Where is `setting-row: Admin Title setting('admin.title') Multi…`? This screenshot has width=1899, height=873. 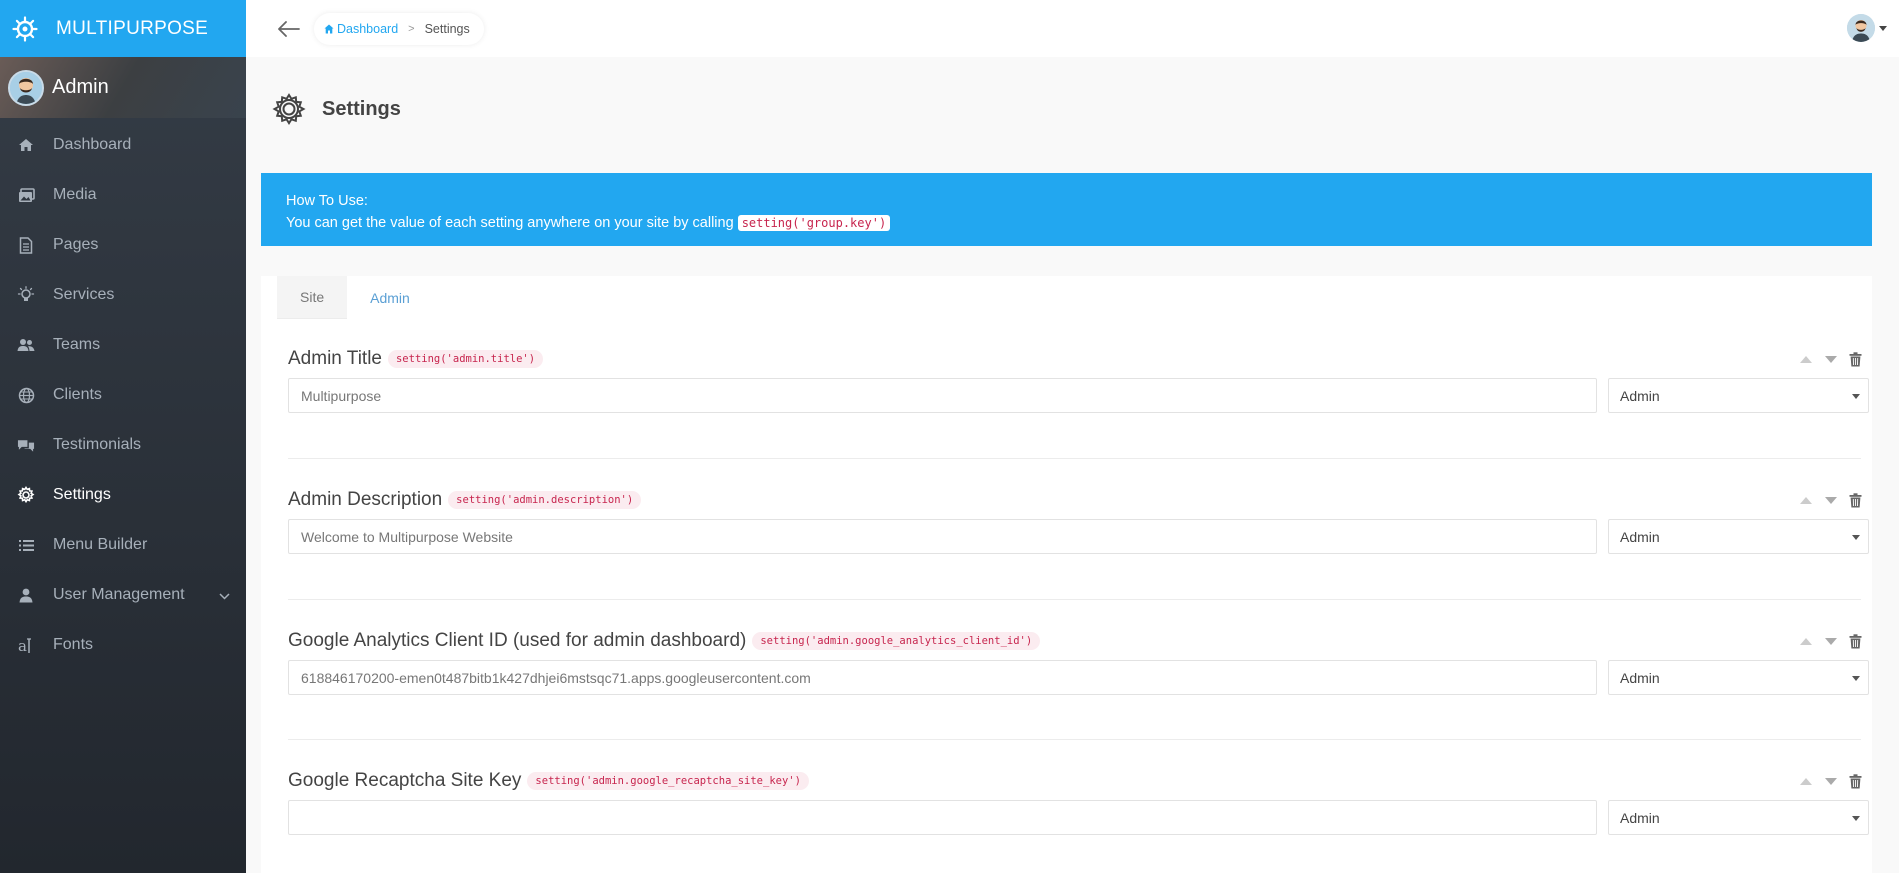
setting-row: Admin Title setting('admin.title') Multi… is located at coordinates (1079, 380).